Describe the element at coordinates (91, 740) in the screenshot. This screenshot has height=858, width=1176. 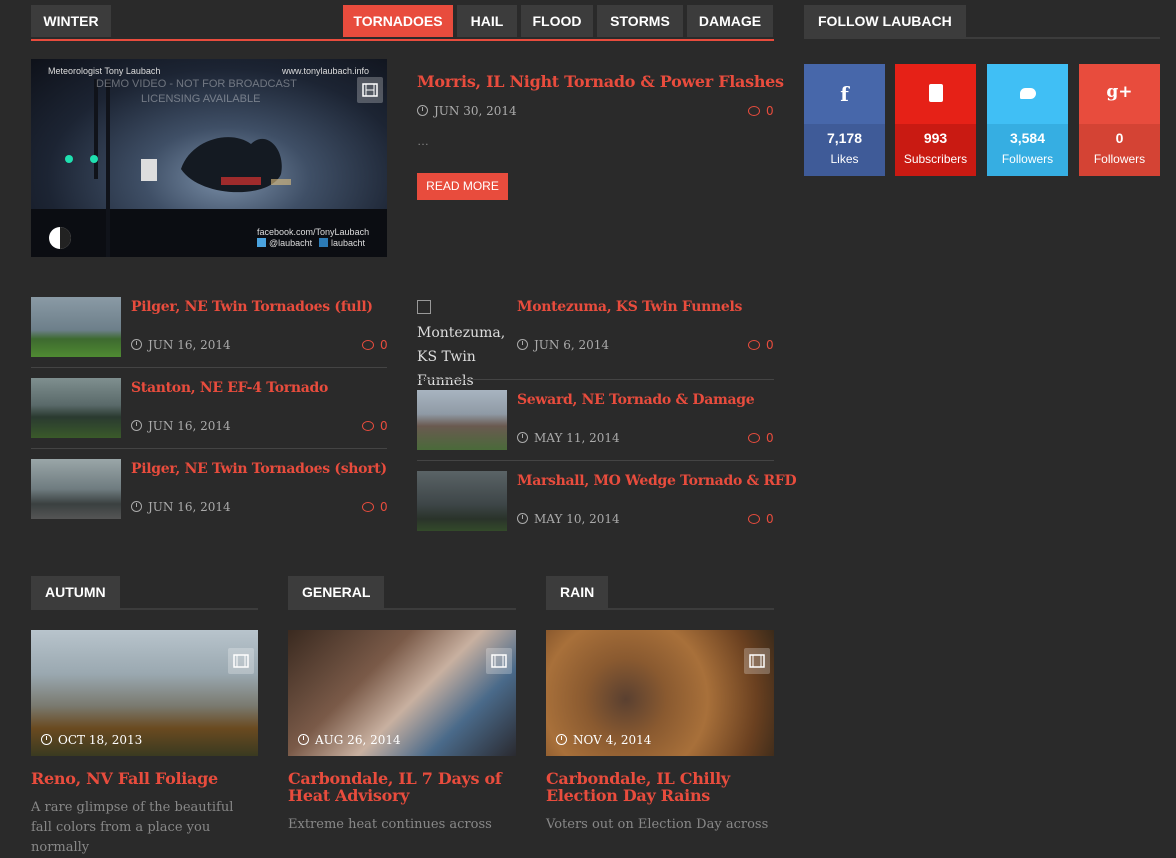
I see `post-date: OCT 18, 2013` at that location.